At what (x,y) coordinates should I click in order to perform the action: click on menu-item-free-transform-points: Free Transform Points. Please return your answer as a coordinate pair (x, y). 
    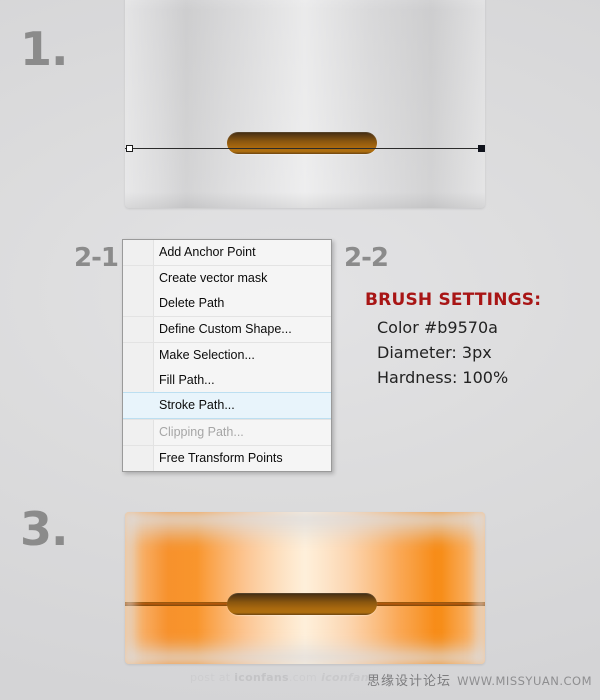
    Looking at the image, I should click on (227, 458).